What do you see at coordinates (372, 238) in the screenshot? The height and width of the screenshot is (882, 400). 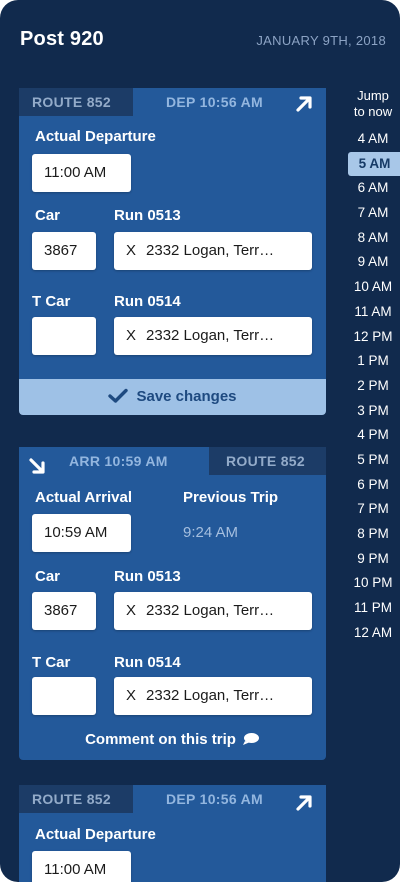 I see `time-jump-item: 8 AM` at bounding box center [372, 238].